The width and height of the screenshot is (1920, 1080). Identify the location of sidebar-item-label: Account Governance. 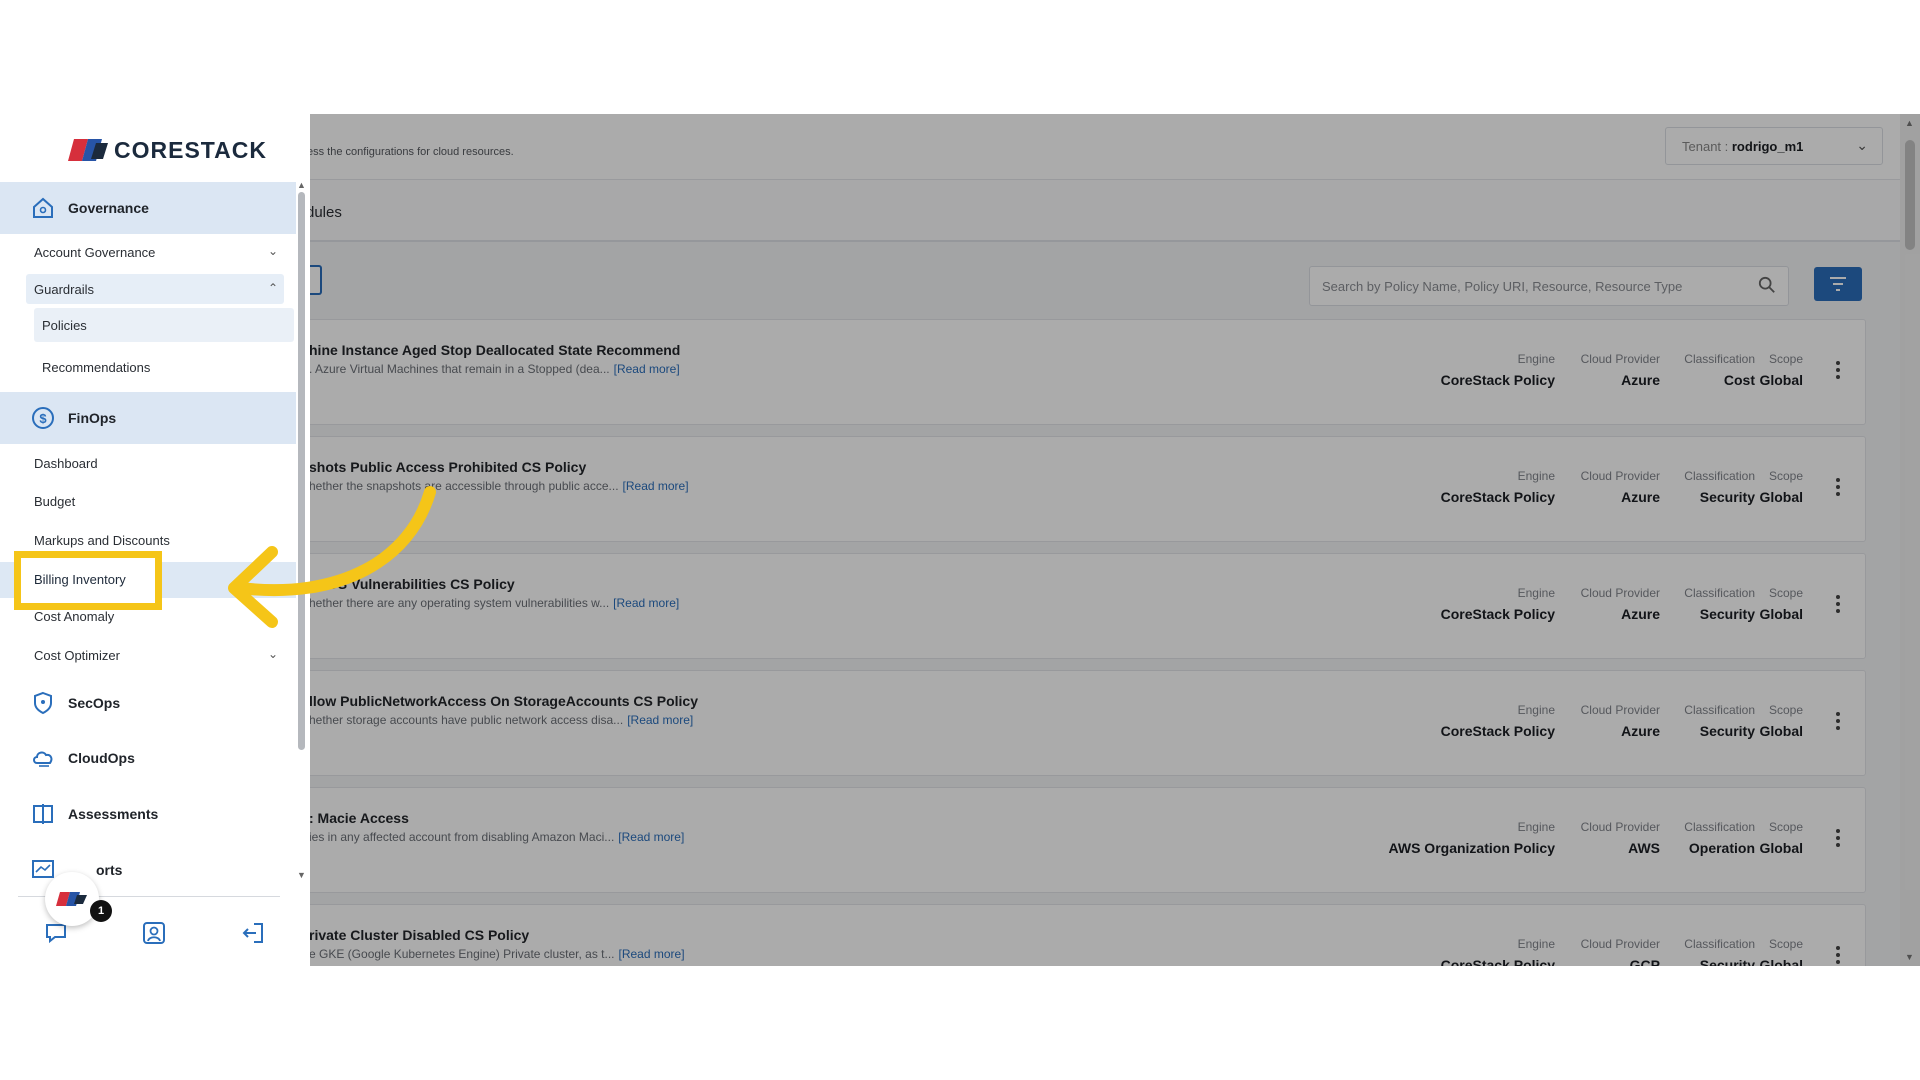
(95, 252).